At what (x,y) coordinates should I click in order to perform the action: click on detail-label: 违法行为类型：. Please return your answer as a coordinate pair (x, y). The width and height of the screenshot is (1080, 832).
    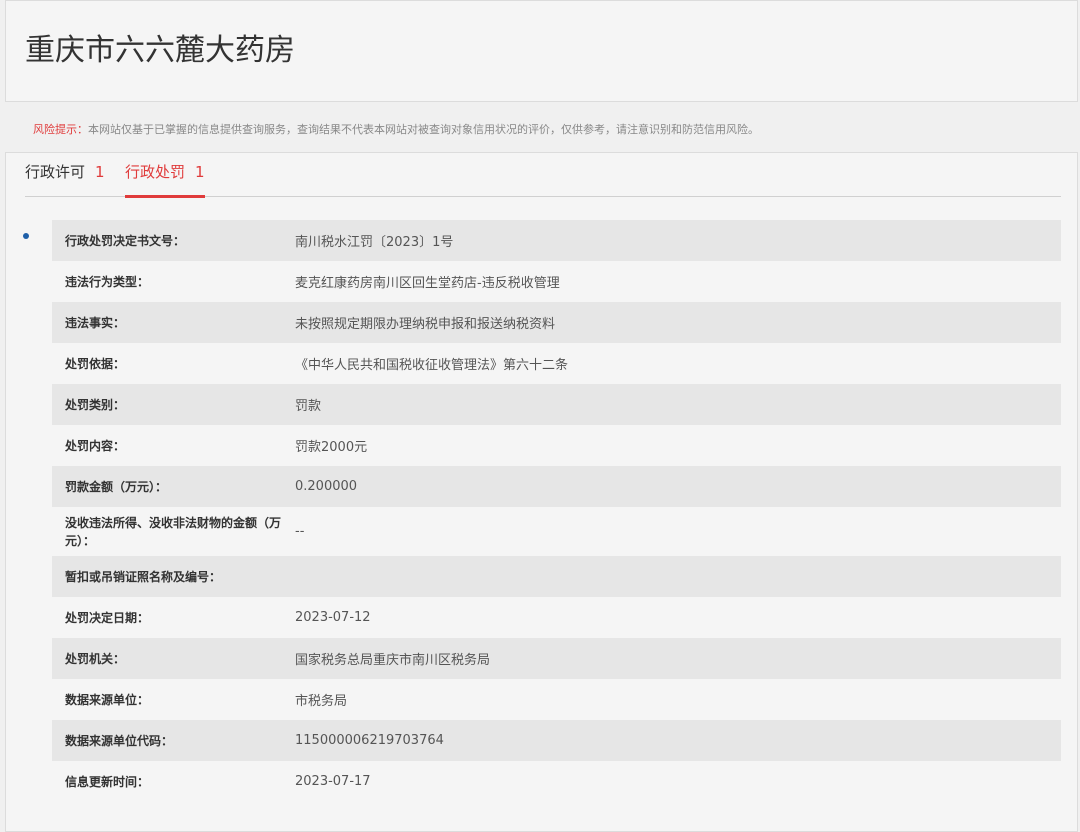
    Looking at the image, I should click on (107, 281).